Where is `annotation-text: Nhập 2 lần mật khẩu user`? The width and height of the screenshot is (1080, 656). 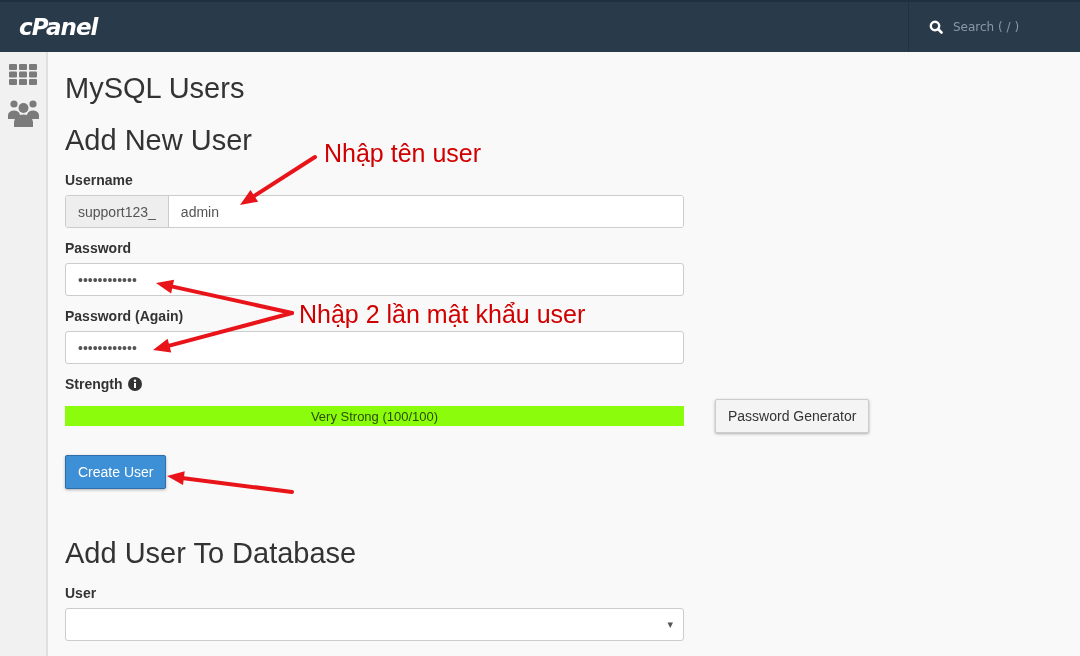 annotation-text: Nhập 2 lần mật khẩu user is located at coordinates (442, 314).